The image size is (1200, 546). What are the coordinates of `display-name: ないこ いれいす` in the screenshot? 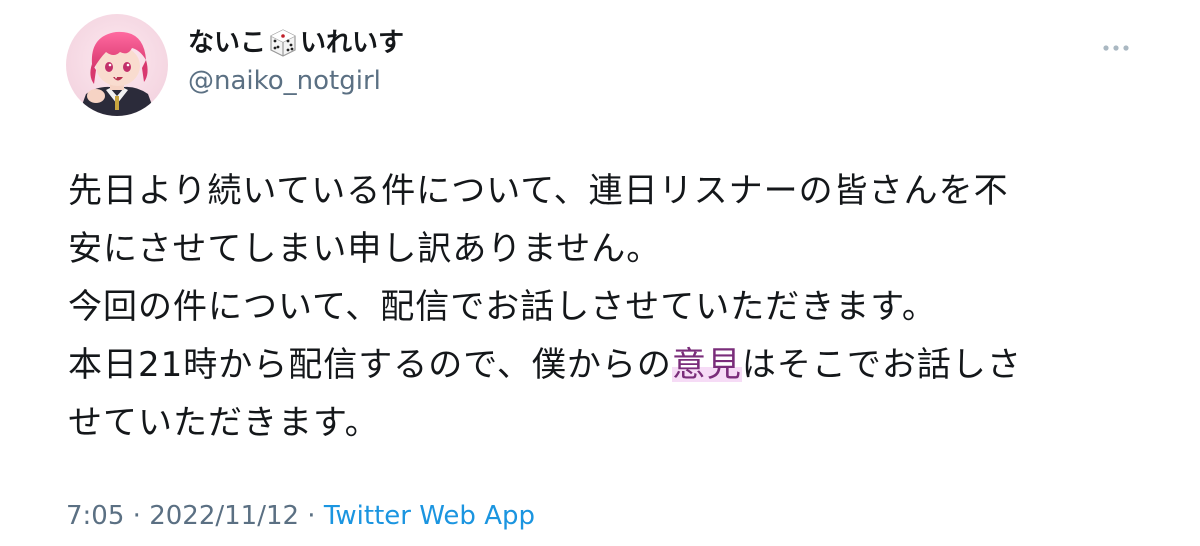 It's located at (296, 43).